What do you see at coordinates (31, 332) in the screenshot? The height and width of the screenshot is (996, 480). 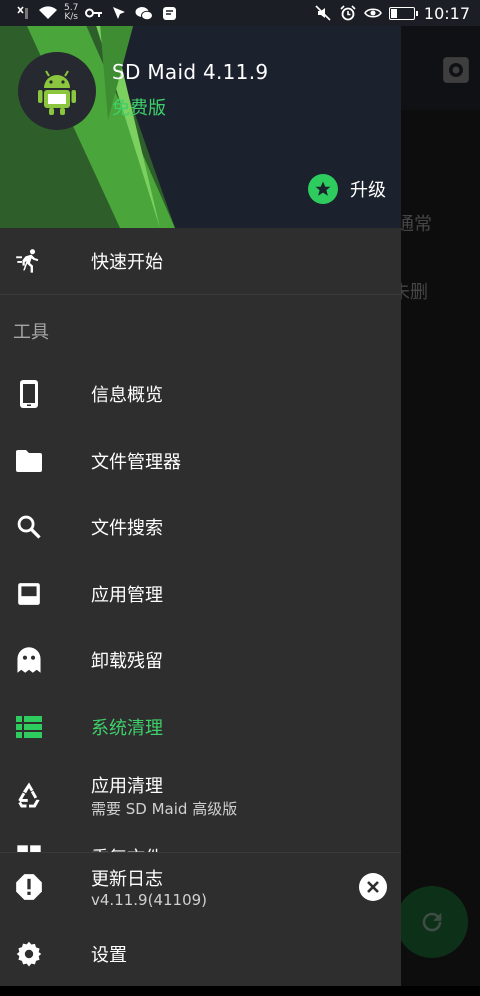 I see `section-header: 工具` at bounding box center [31, 332].